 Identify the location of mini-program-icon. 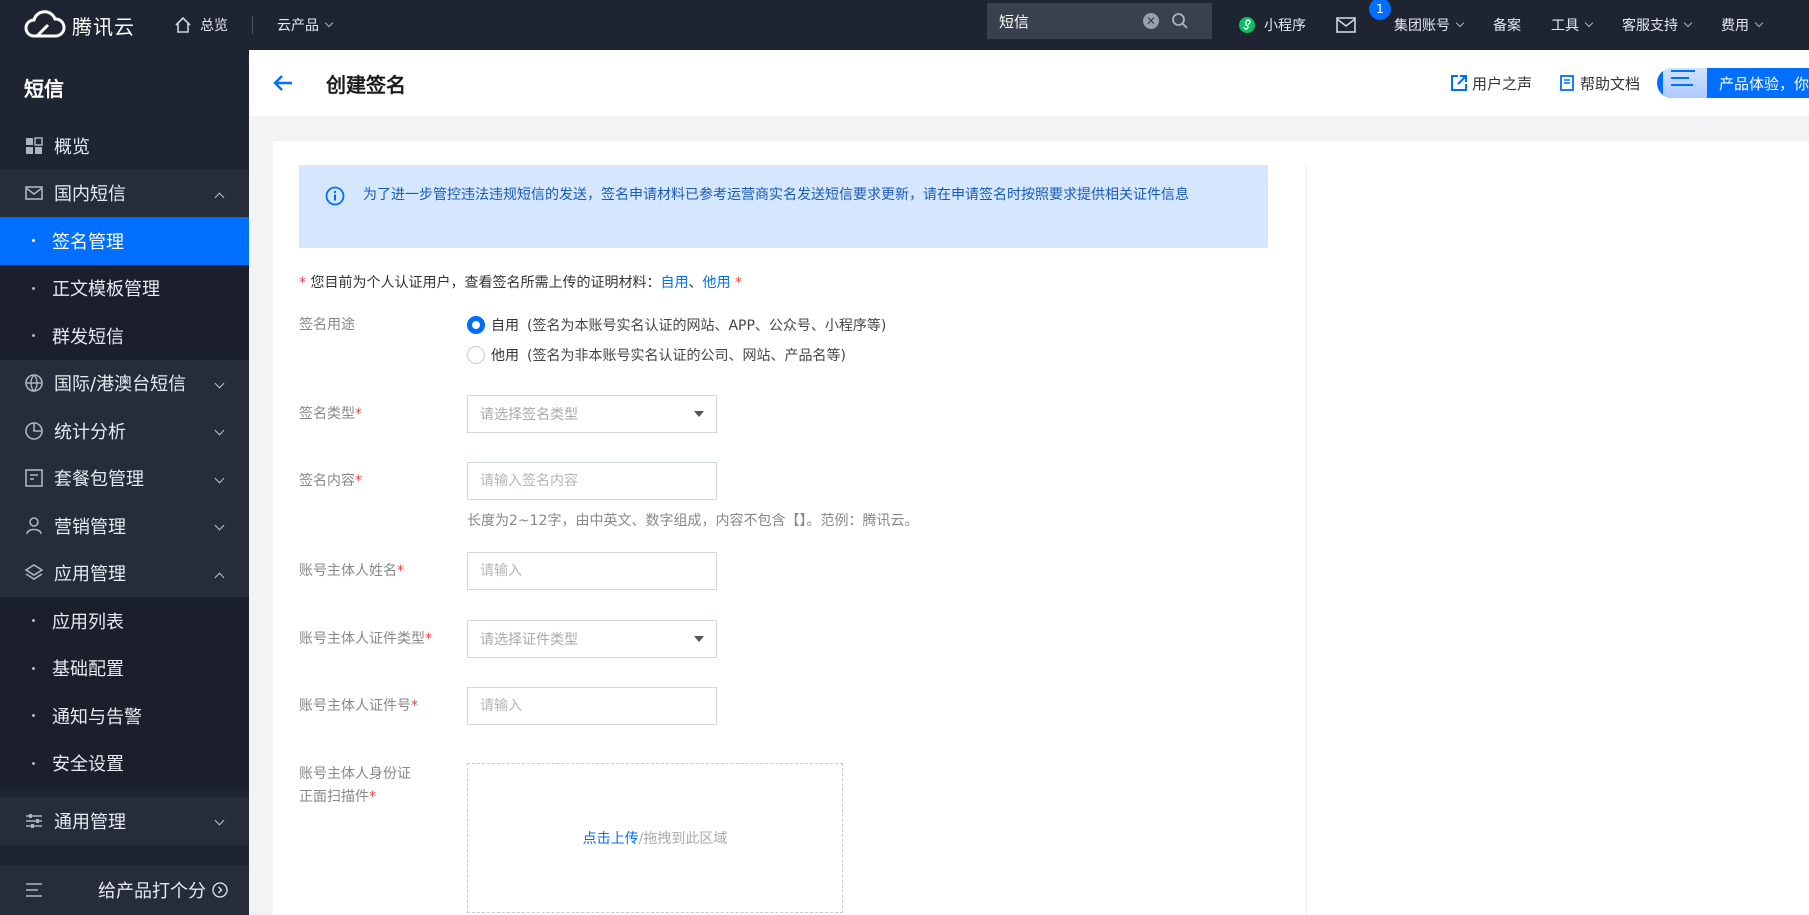
(1247, 25).